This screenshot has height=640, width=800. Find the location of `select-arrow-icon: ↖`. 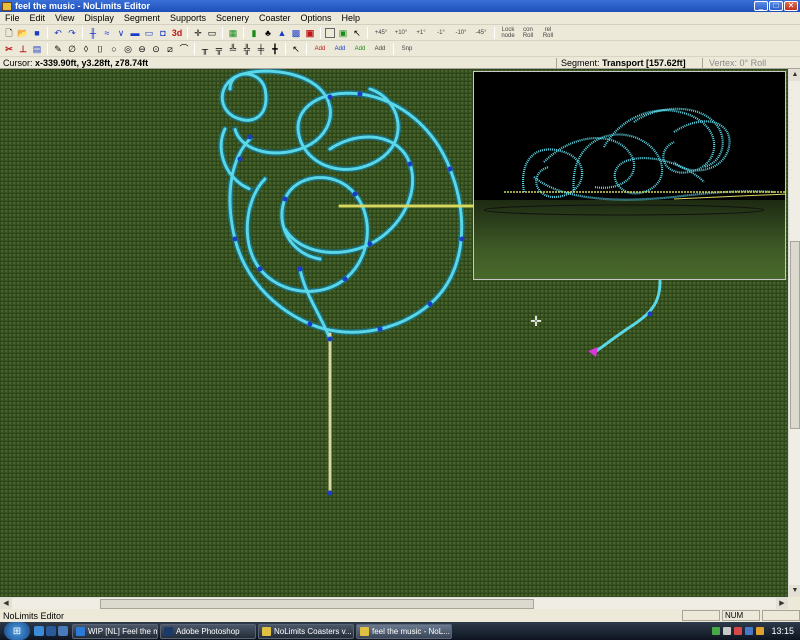

select-arrow-icon: ↖ is located at coordinates (296, 49).